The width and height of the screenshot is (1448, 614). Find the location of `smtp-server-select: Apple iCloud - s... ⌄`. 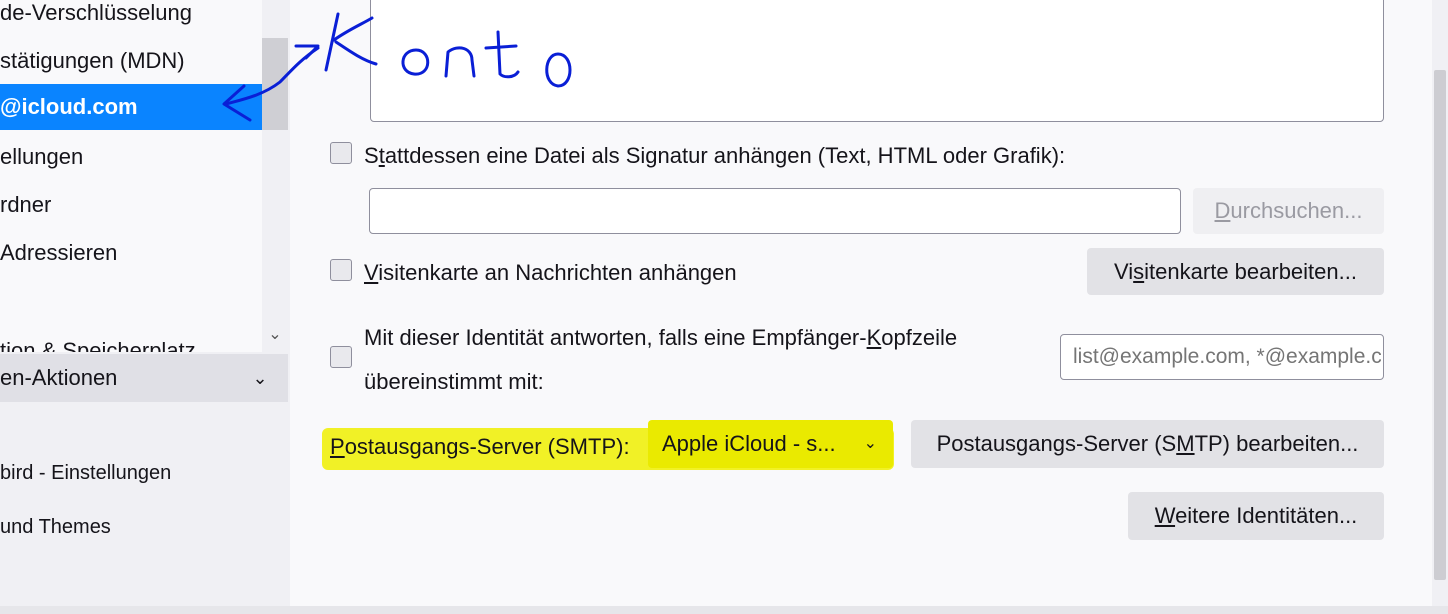

smtp-server-select: Apple iCloud - s... ⌄ is located at coordinates (770, 444).